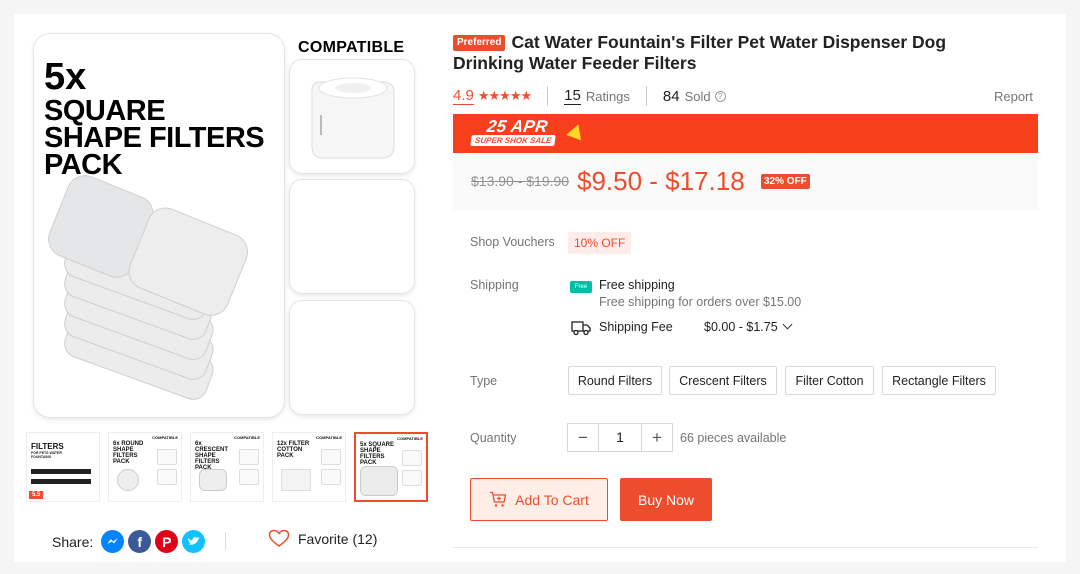 The height and width of the screenshot is (574, 1080). I want to click on rating-stars-icon: ★★★★★, so click(504, 95).